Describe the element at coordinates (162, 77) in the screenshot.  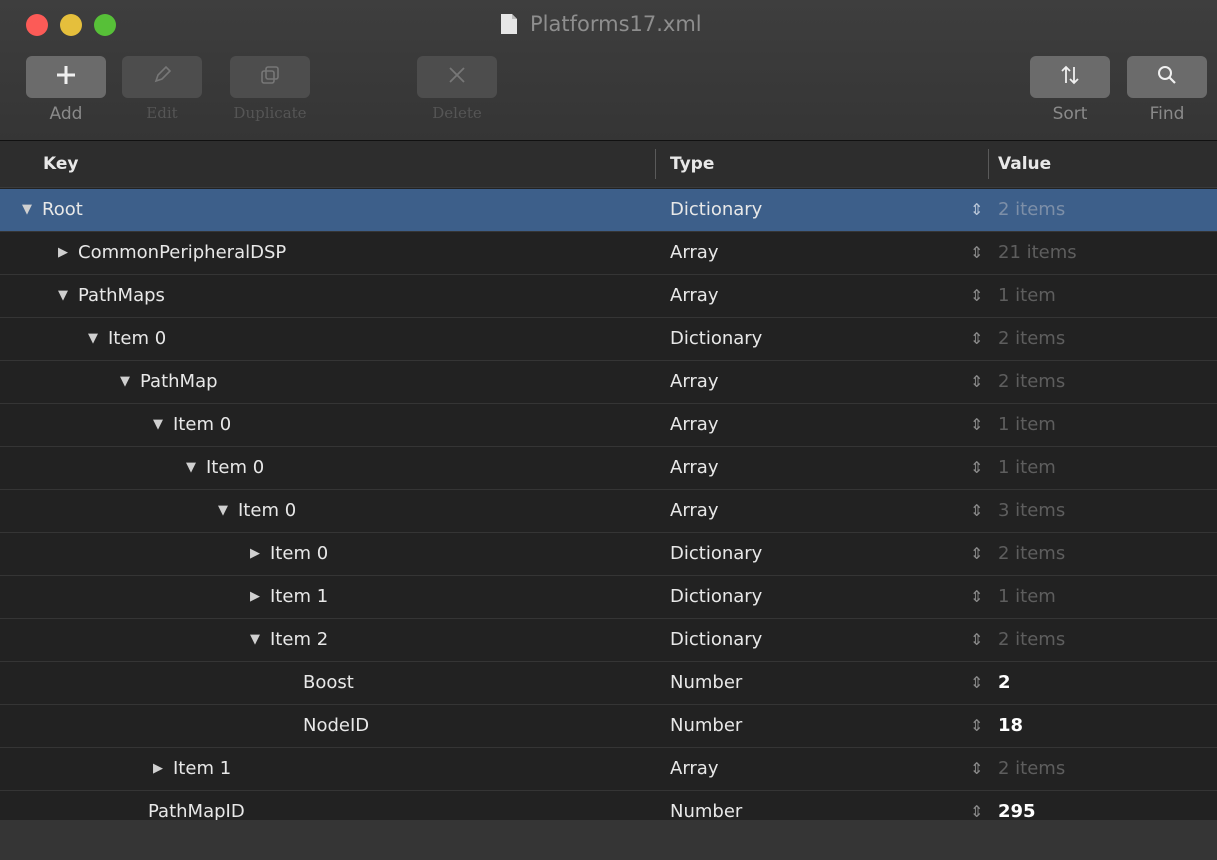
I see `edit-button` at that location.